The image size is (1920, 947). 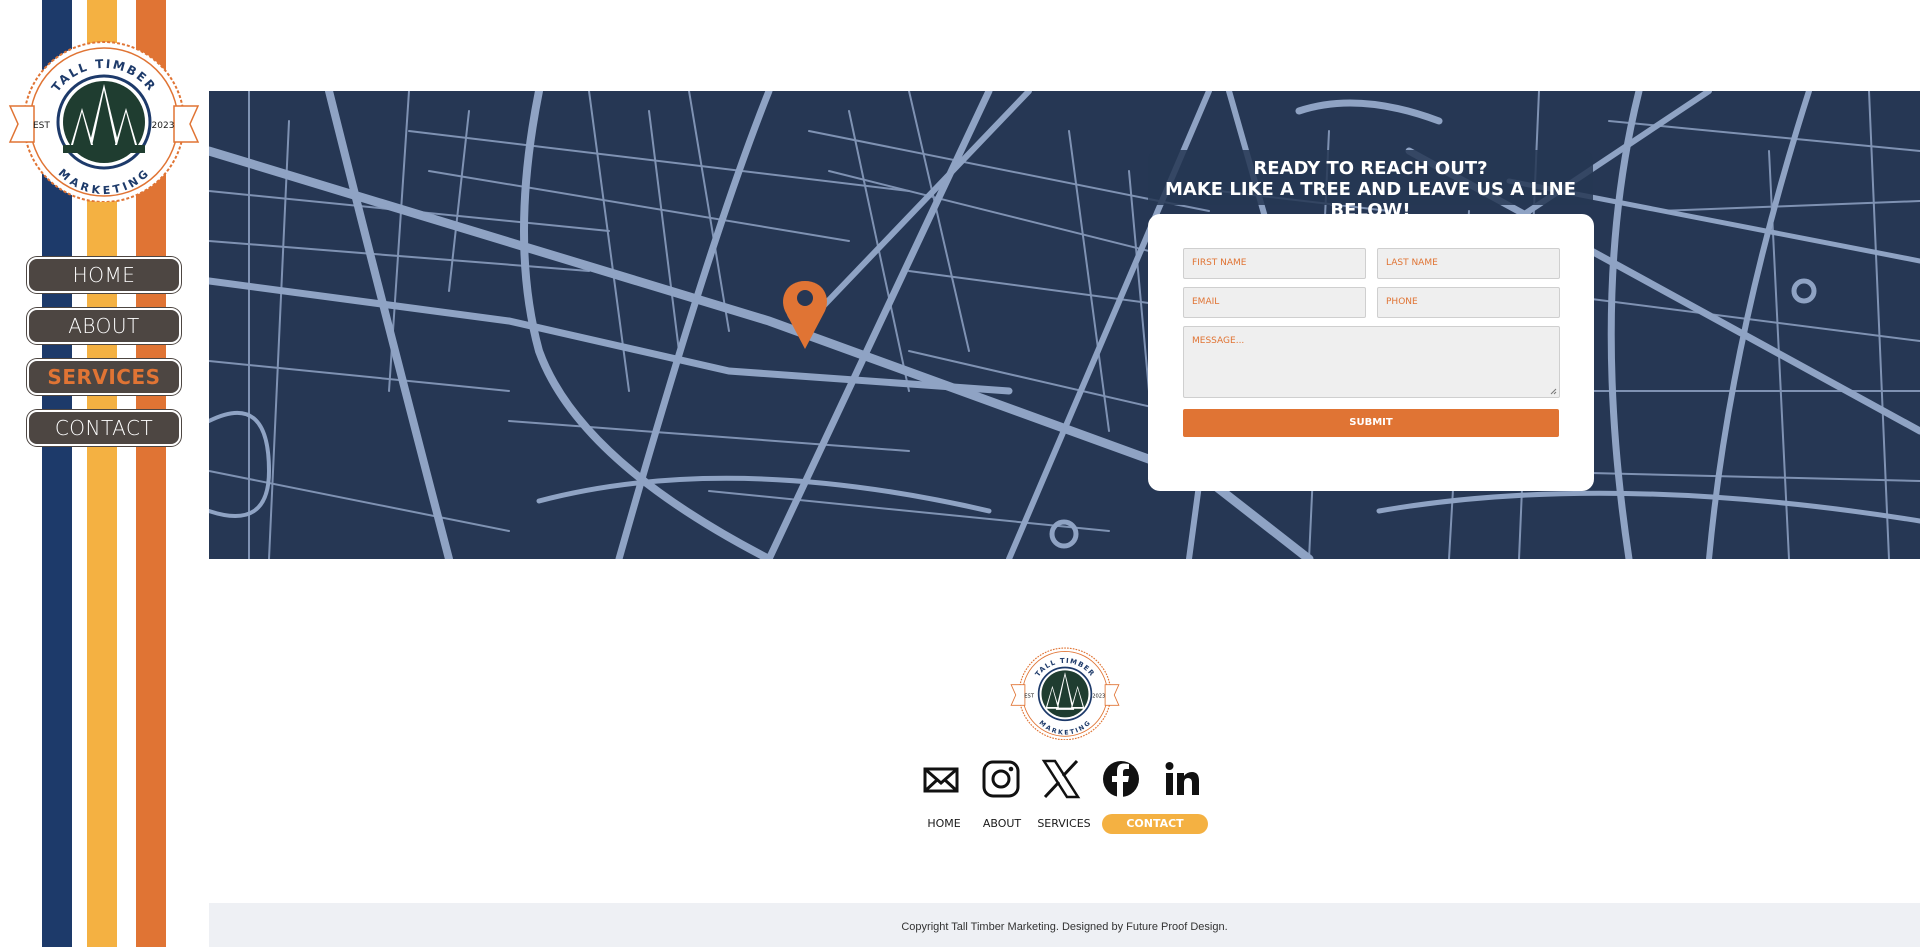 What do you see at coordinates (941, 779) in the screenshot?
I see `email-icon` at bounding box center [941, 779].